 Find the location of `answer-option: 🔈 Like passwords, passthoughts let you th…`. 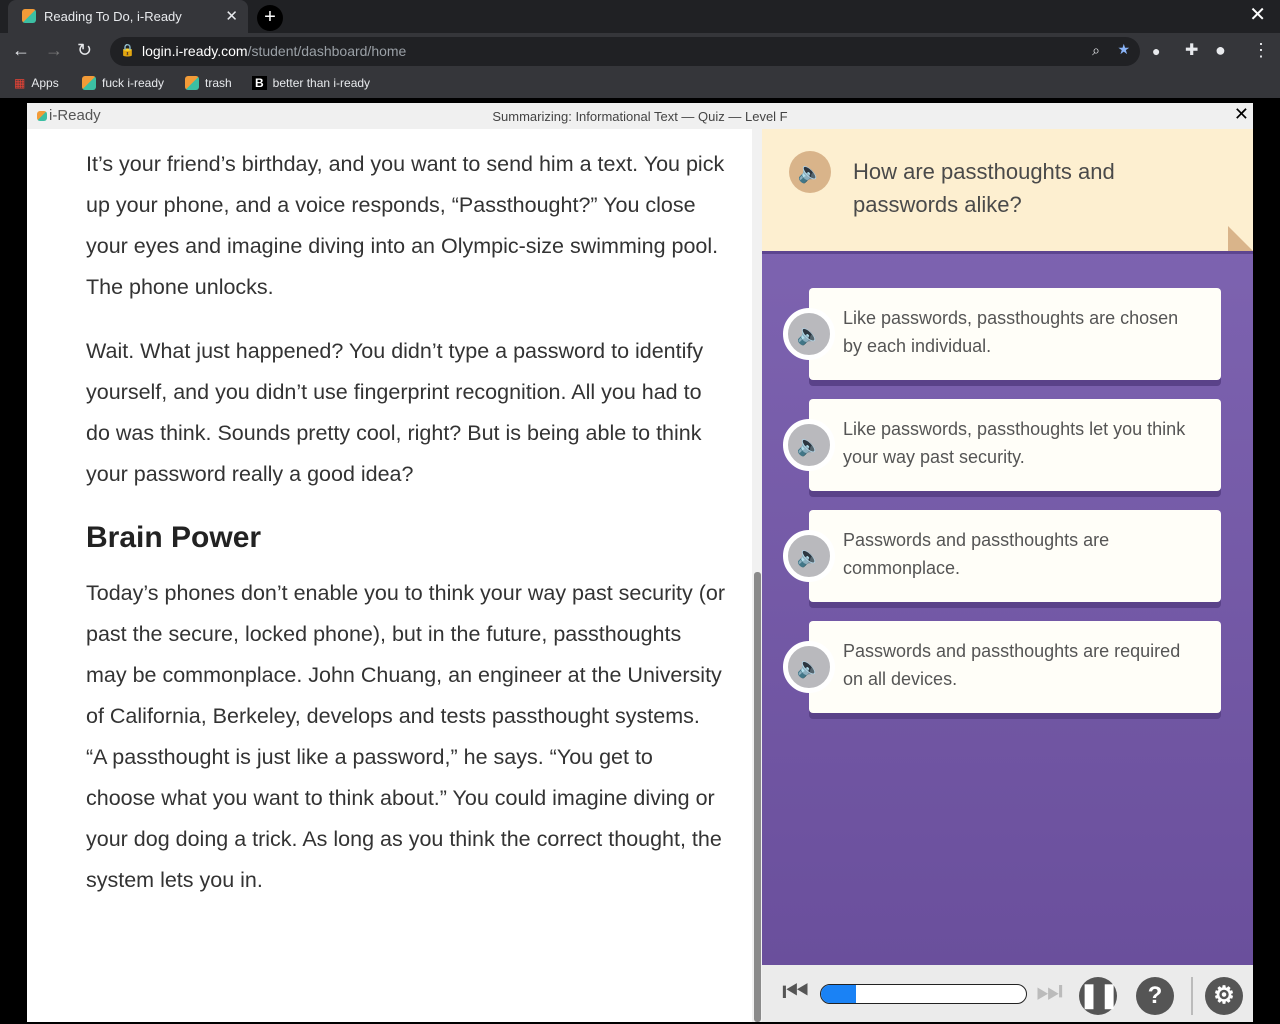

answer-option: 🔈 Like passwords, passthoughts let you th… is located at coordinates (1002, 445).